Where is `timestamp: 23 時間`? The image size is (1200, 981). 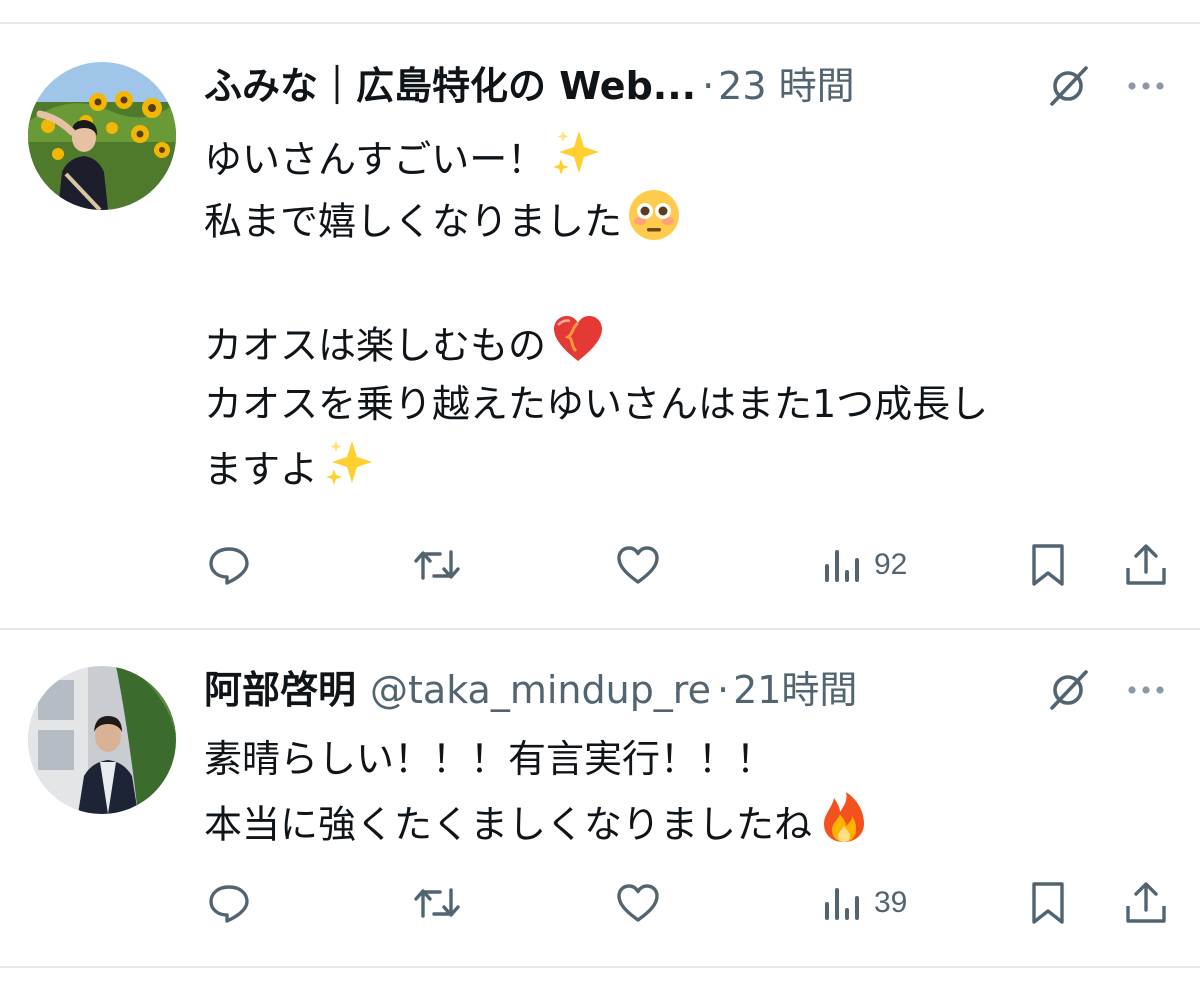
timestamp: 23 時間 is located at coordinates (786, 86).